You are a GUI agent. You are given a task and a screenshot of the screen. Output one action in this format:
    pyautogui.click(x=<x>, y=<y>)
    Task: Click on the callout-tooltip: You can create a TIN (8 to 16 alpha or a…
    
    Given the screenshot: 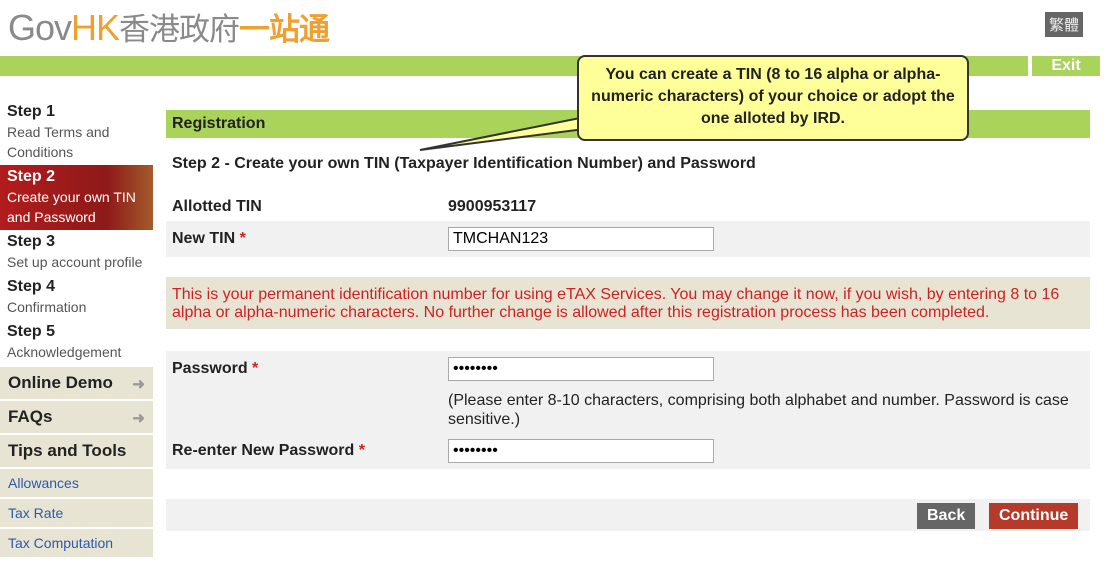 What is the action you would take?
    pyautogui.click(x=773, y=98)
    